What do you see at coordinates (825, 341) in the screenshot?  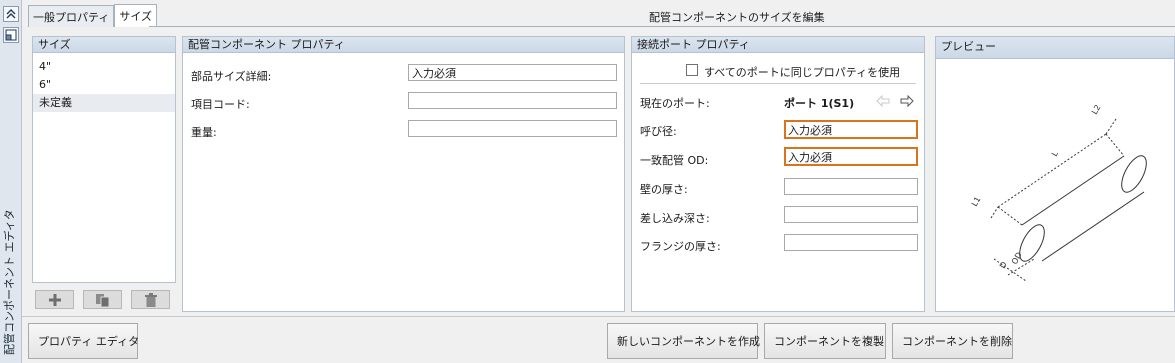 I see `duplicate-component-button: コンポーネントを複製` at bounding box center [825, 341].